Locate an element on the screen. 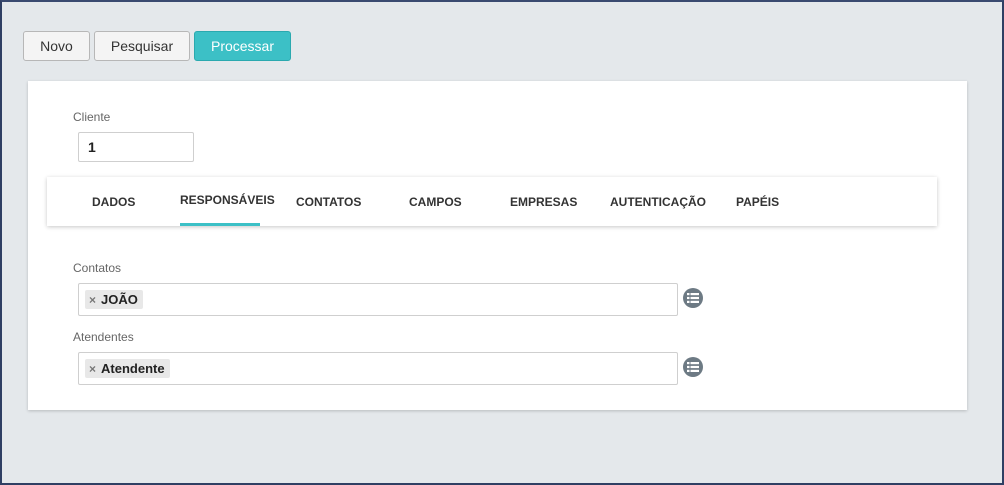 The image size is (1004, 485). contatos-label: Contatos is located at coordinates (97, 268).